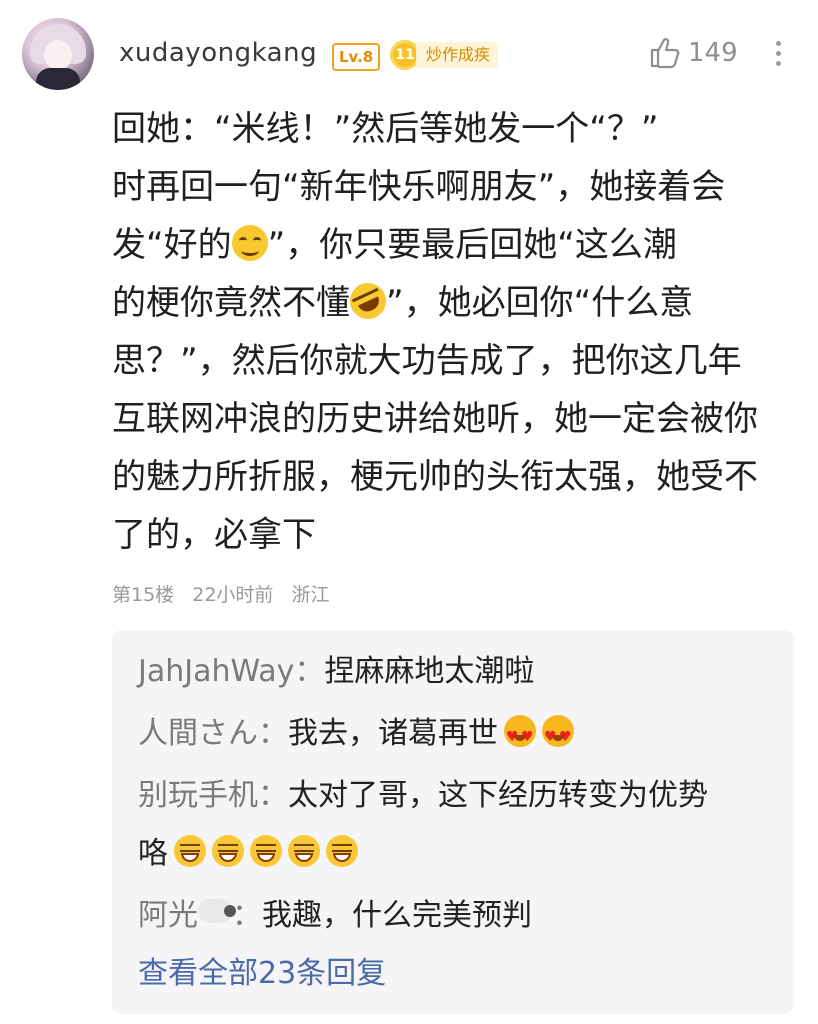 This screenshot has width=818, height=1024. What do you see at coordinates (397, 915) in the screenshot?
I see `reply-text: 我趣，什么完美预判` at bounding box center [397, 915].